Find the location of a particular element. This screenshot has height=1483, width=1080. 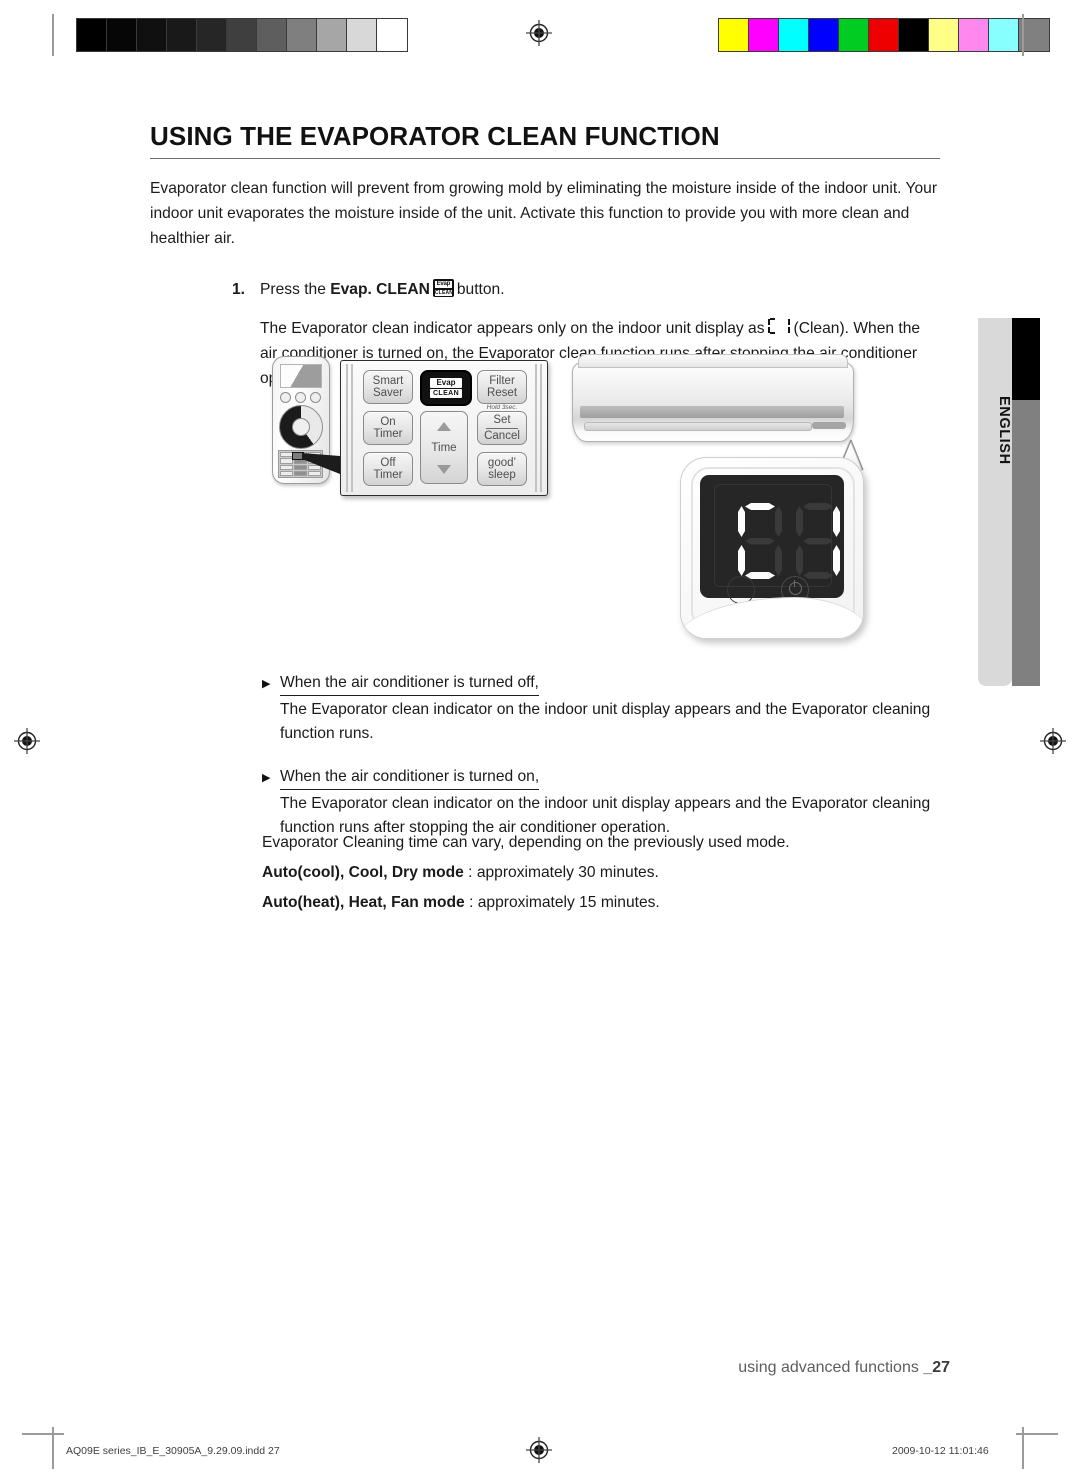

hold-note-text: Hold 3sec. is located at coordinates (502, 407).